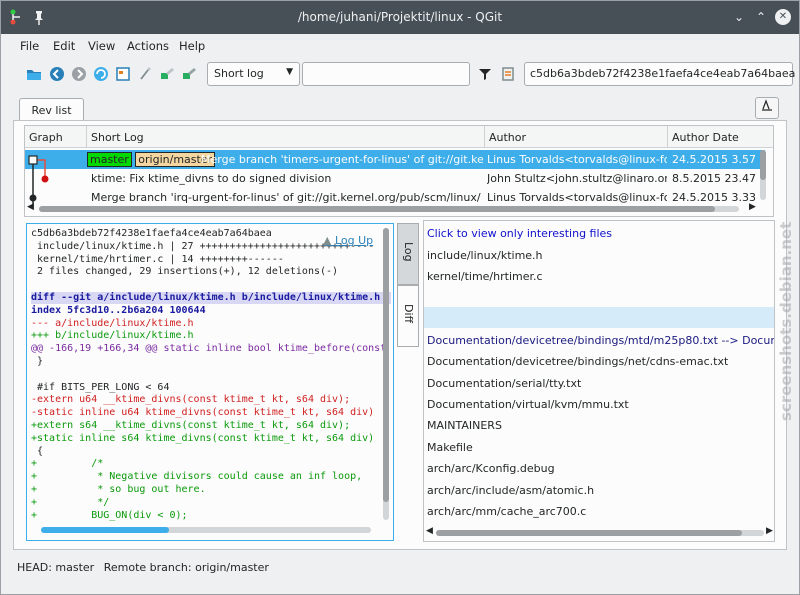  What do you see at coordinates (29, 46) in the screenshot?
I see `menu-file: File` at bounding box center [29, 46].